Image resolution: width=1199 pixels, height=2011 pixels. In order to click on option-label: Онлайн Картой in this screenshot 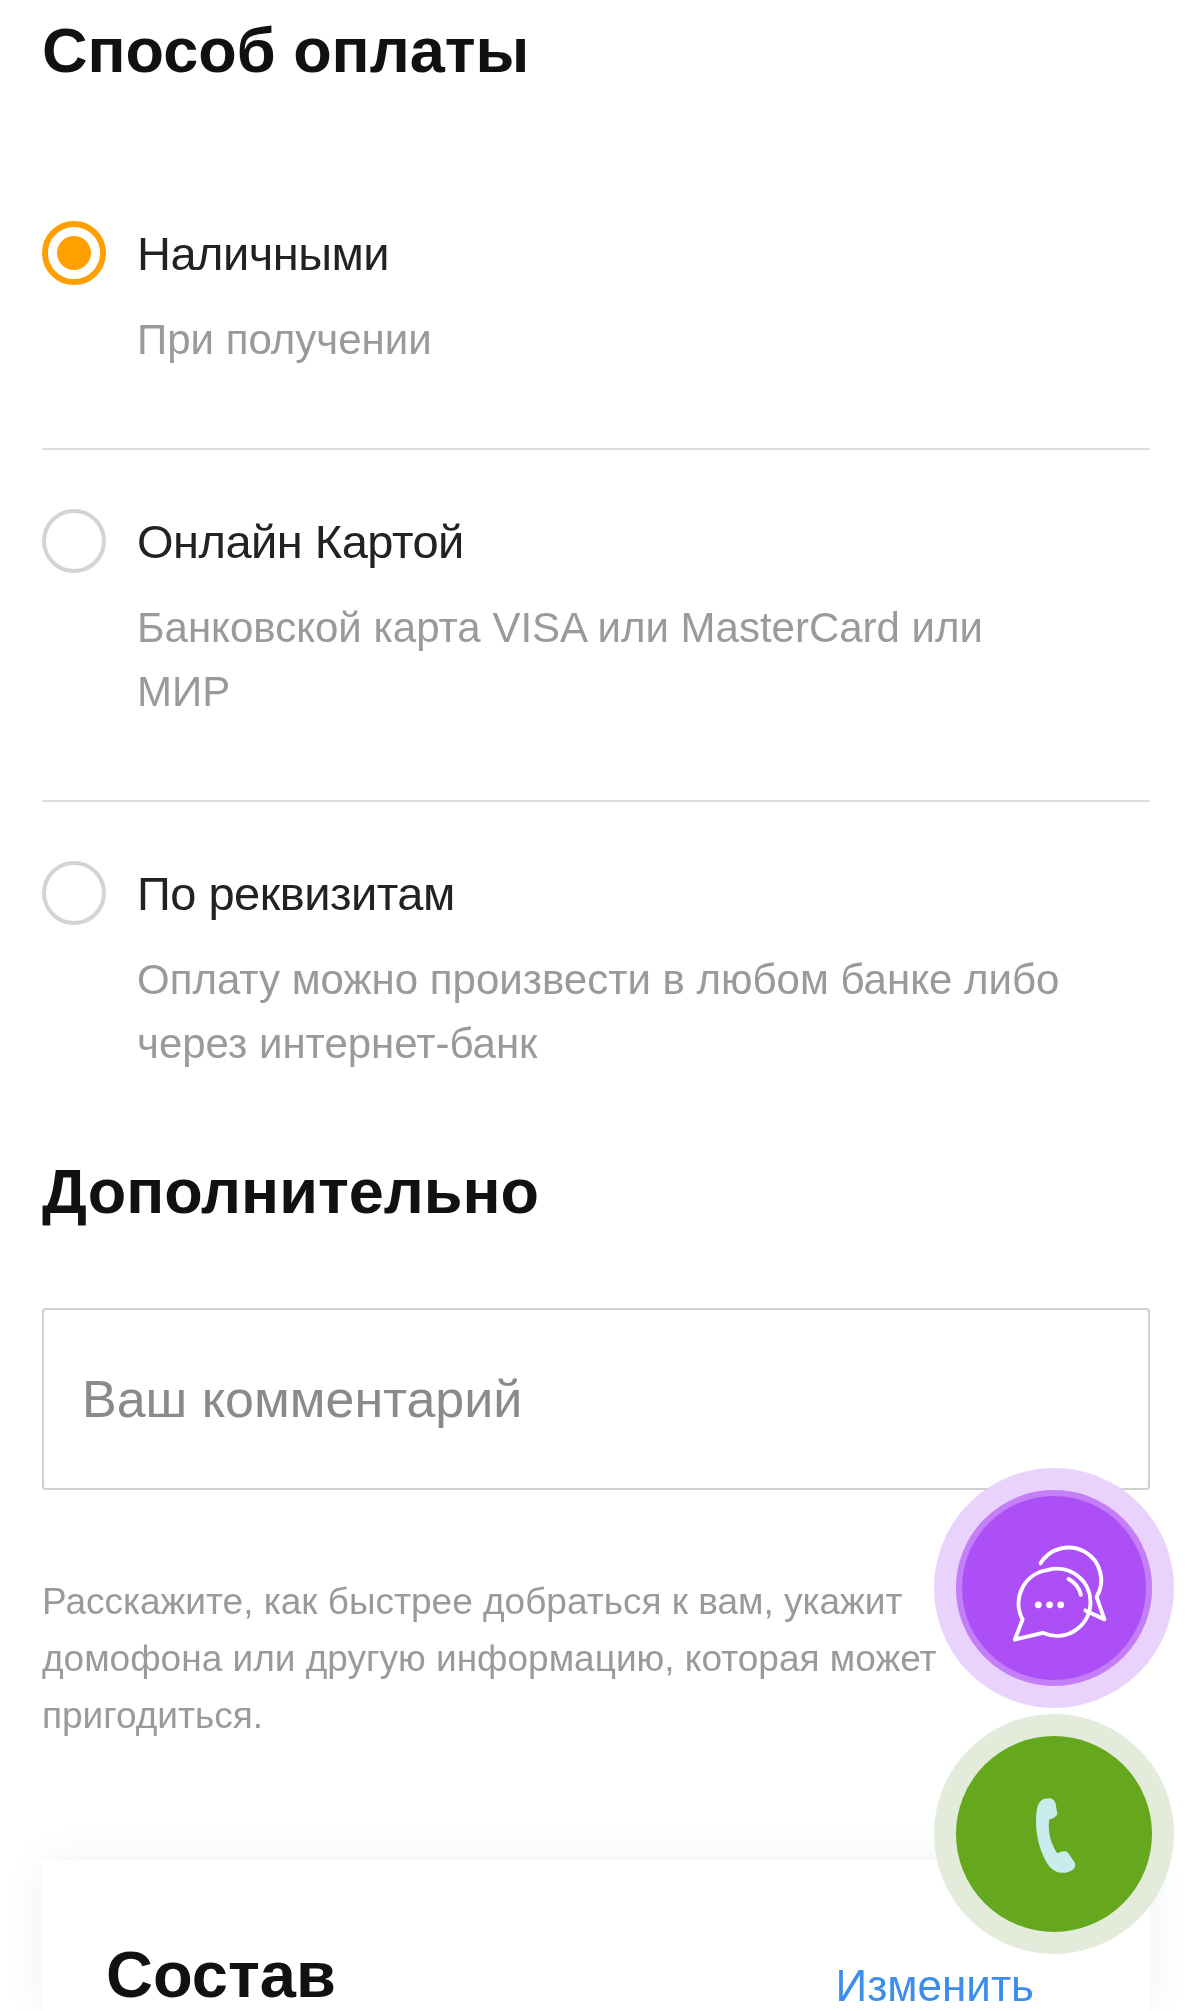, I will do `click(300, 541)`.